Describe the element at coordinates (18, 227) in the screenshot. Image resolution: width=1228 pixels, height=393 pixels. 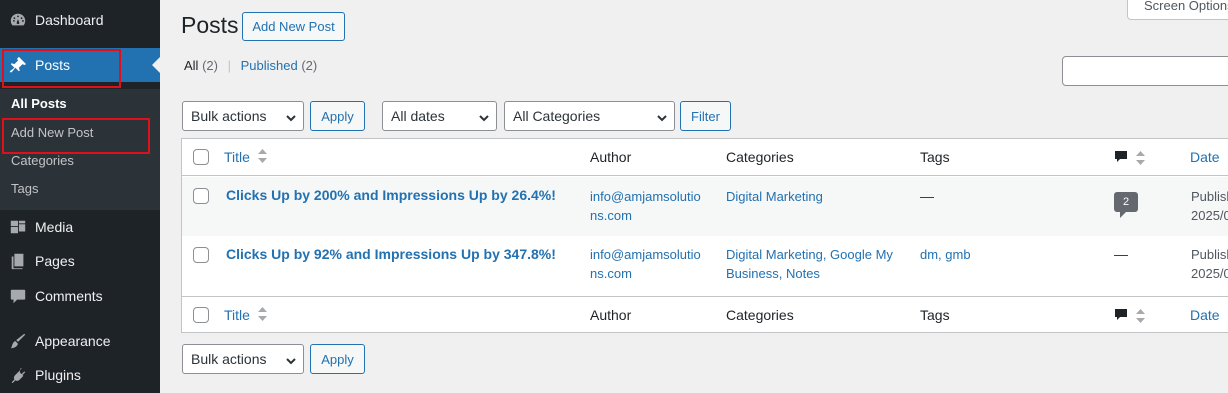
I see `media-icon` at that location.